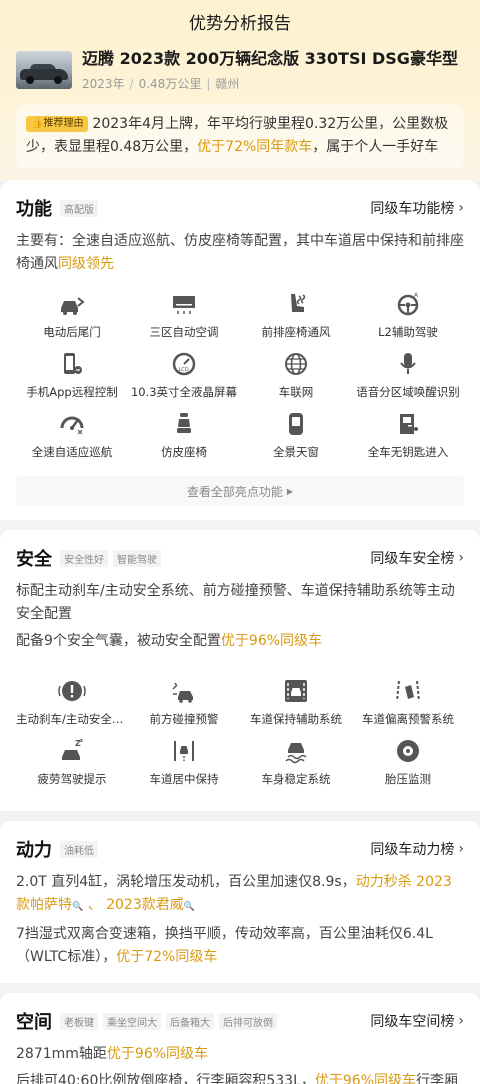 The height and width of the screenshot is (1084, 480). Describe the element at coordinates (408, 440) in the screenshot. I see `feature-item: 全车无钥匙进入` at that location.